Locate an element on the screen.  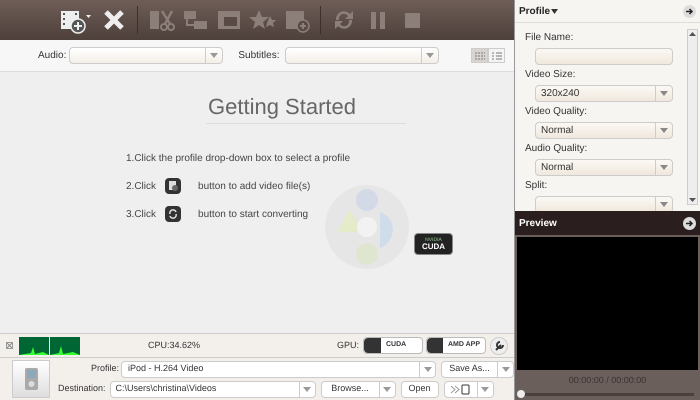
audio-dropdown is located at coordinates (146, 55).